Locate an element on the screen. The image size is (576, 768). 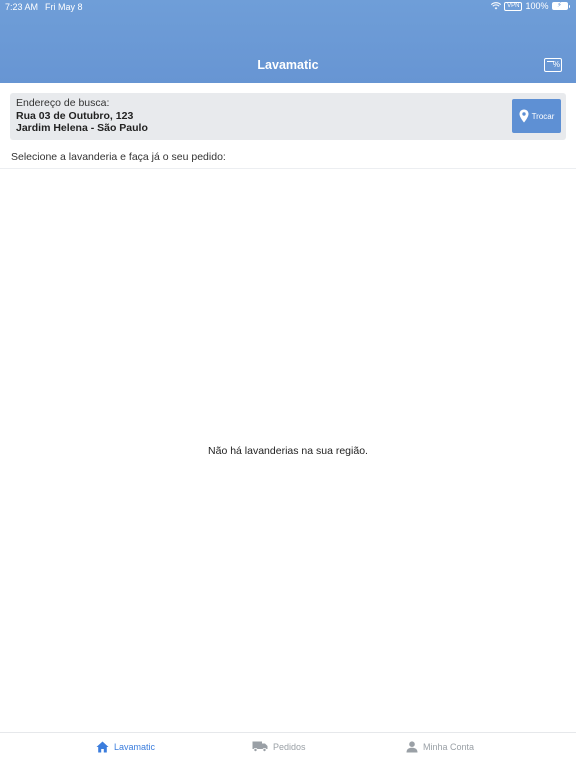
discount-icon: % is located at coordinates (553, 65).